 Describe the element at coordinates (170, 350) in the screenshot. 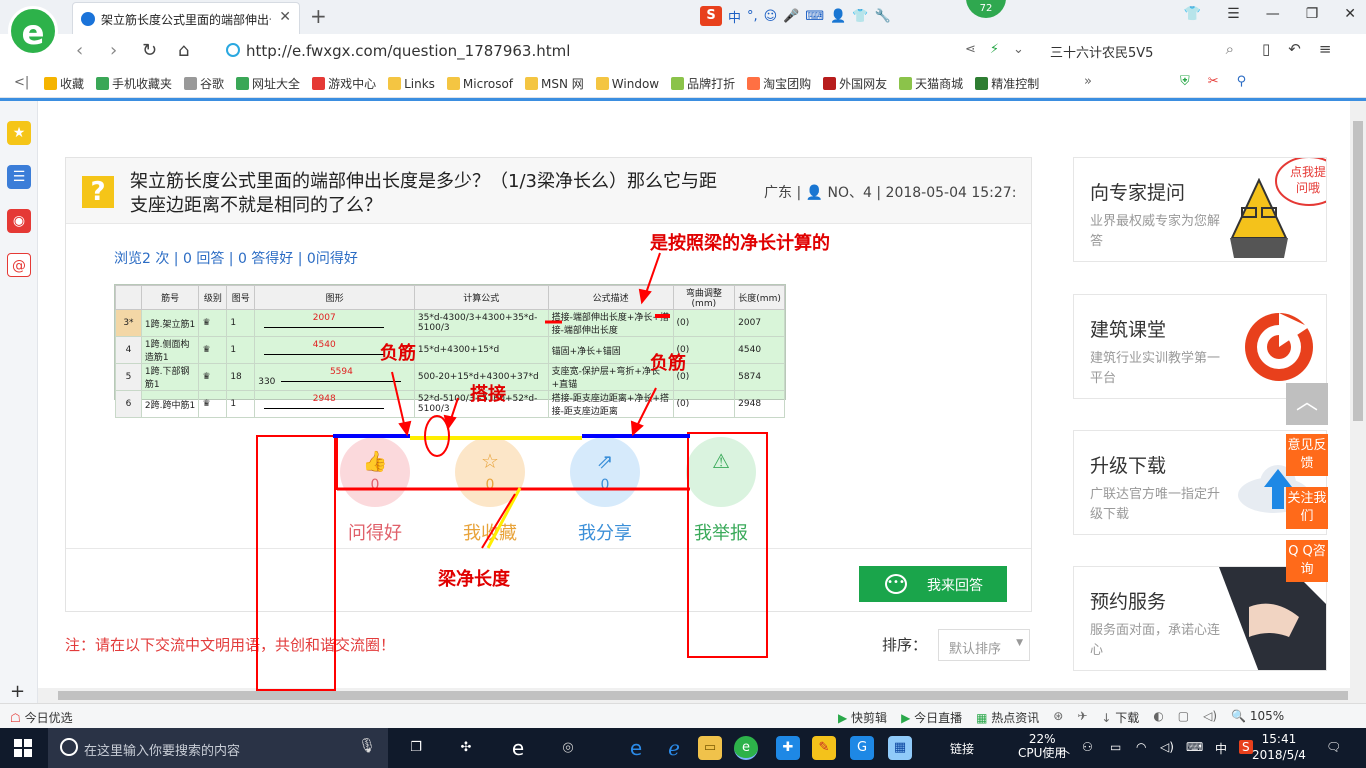

I see `cell-name: 1跨.侧面构造筋1` at that location.